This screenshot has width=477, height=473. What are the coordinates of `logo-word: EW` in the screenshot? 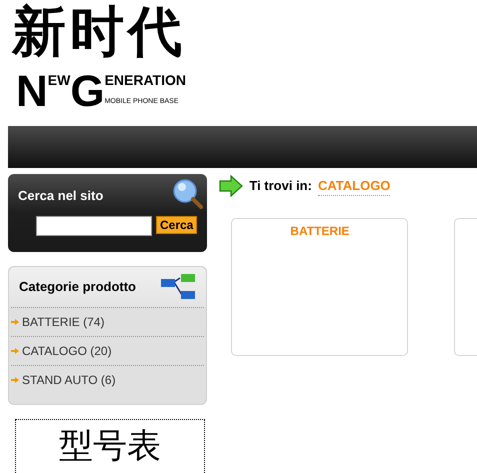 It's located at (59, 80).